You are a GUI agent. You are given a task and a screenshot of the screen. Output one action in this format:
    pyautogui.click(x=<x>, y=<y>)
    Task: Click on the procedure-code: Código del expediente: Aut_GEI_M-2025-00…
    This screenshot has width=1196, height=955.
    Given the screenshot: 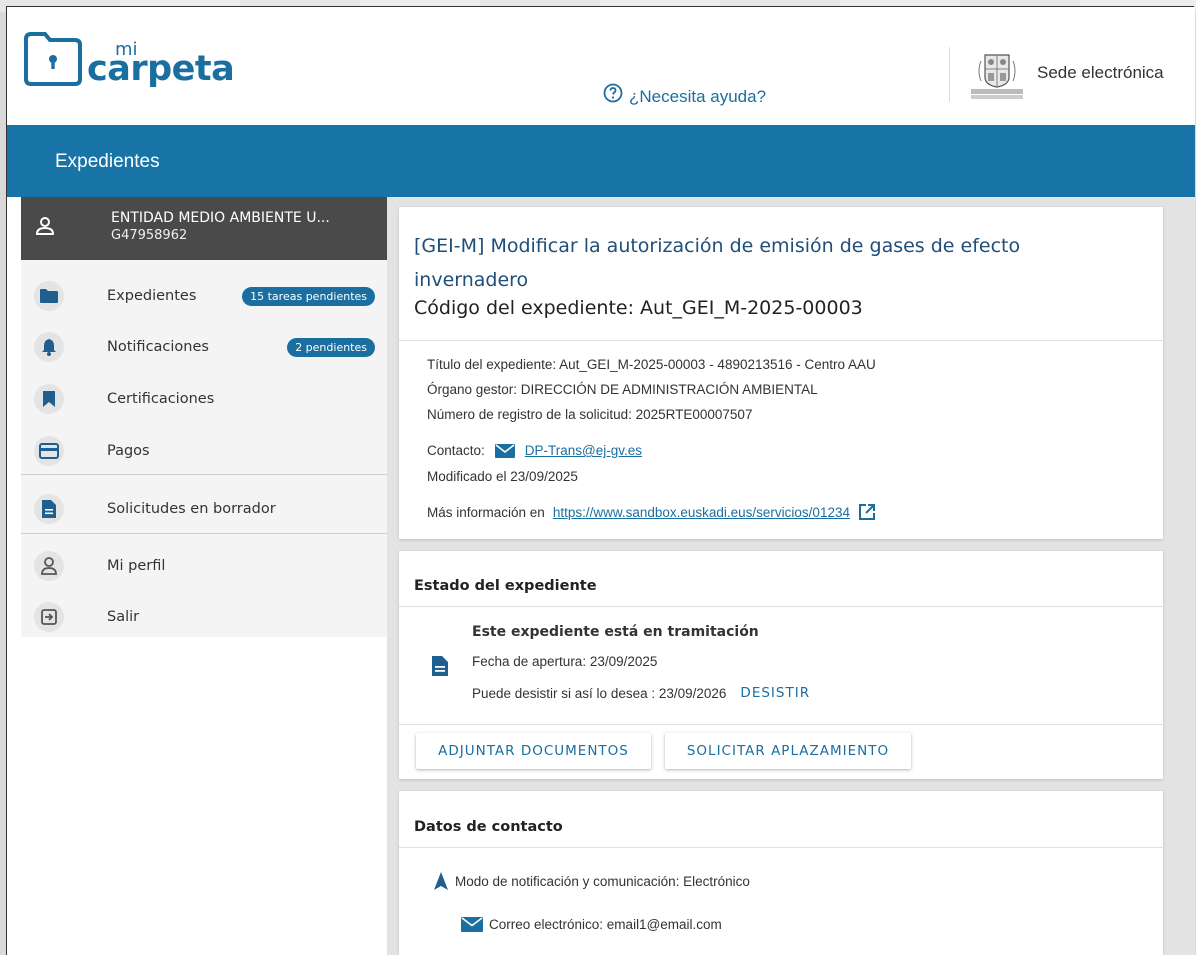 What is the action you would take?
    pyautogui.click(x=638, y=308)
    